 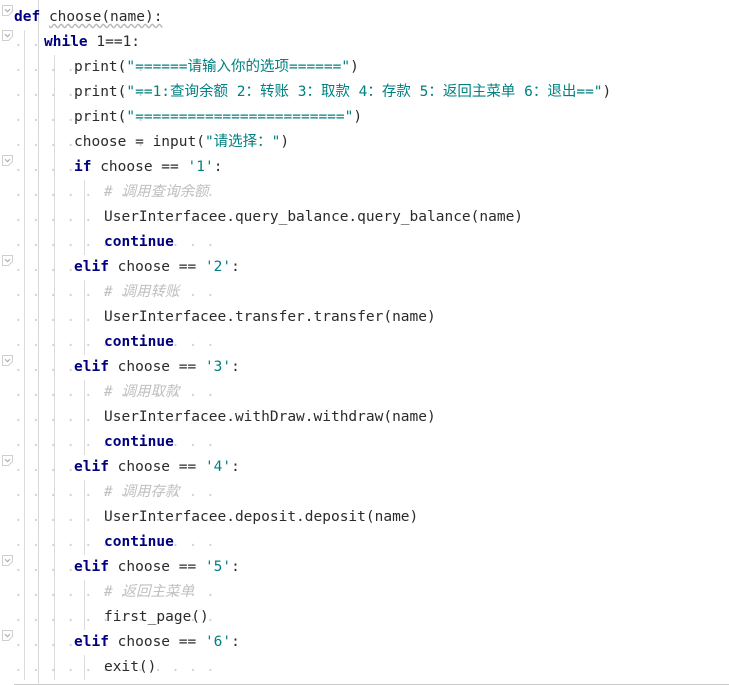 I want to click on token-cmt: # 调用转账, so click(x=142, y=292).